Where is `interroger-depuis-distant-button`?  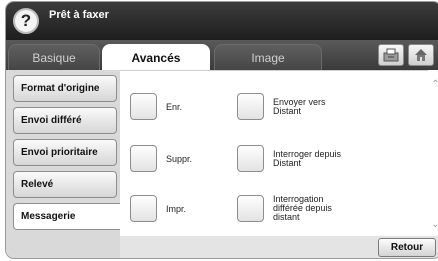 interroger-depuis-distant-button is located at coordinates (250, 158).